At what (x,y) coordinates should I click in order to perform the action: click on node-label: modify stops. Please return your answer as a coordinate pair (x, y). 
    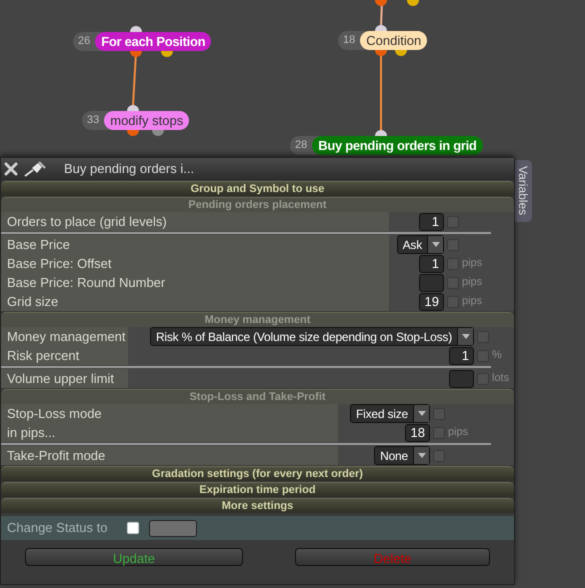
    Looking at the image, I should click on (147, 120).